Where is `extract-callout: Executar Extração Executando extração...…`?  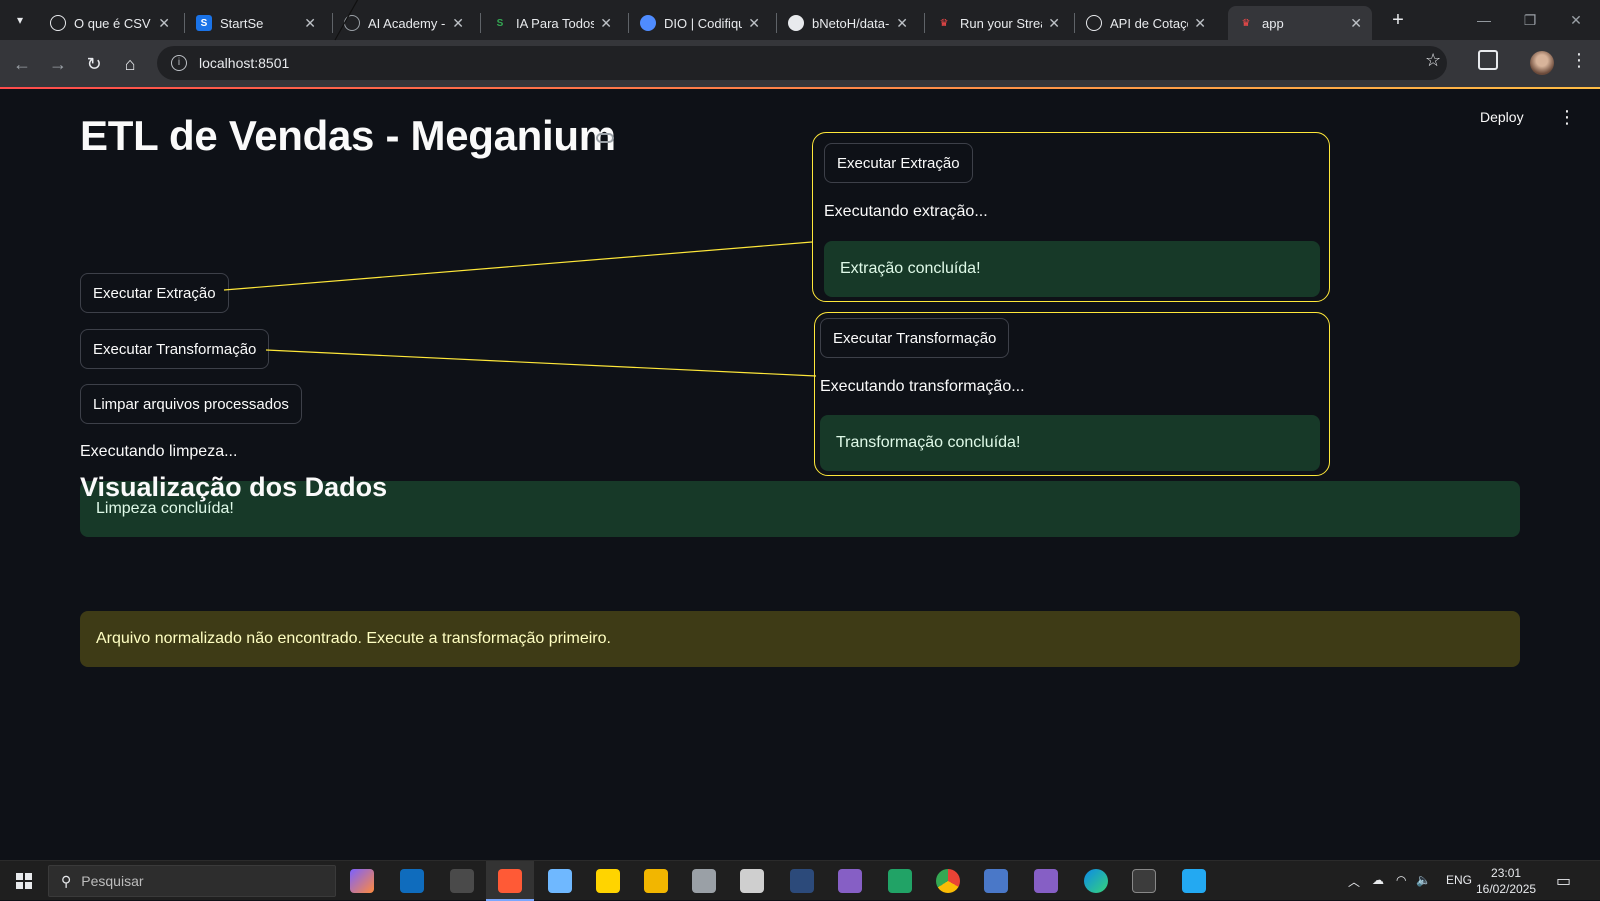 extract-callout: Executar Extração Executando extração...… is located at coordinates (1071, 217).